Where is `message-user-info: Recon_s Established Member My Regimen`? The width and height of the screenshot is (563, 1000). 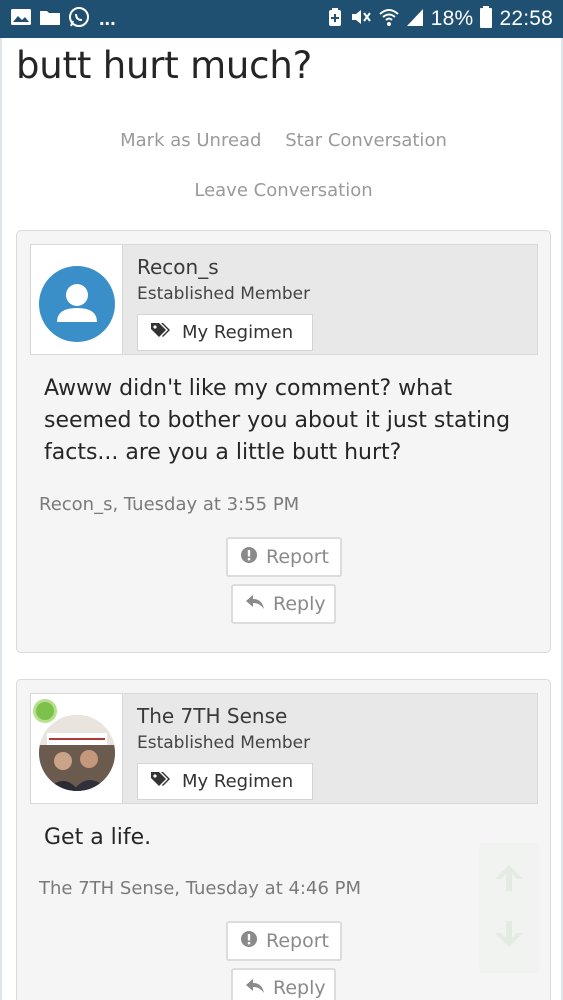
message-user-info: Recon_s Established Member My Regimen is located at coordinates (284, 299).